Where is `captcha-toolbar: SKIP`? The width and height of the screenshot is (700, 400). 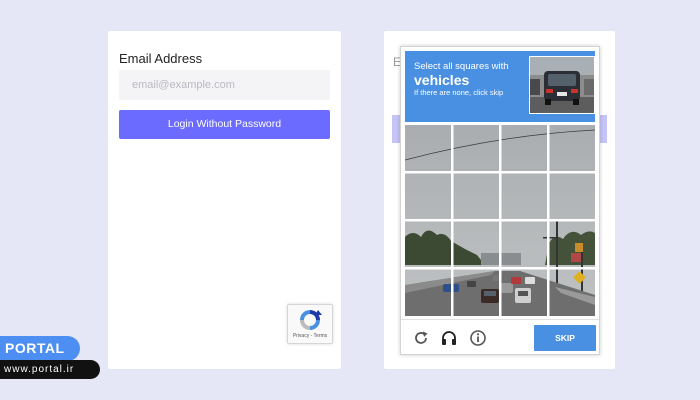
captcha-toolbar: SKIP is located at coordinates (500, 337).